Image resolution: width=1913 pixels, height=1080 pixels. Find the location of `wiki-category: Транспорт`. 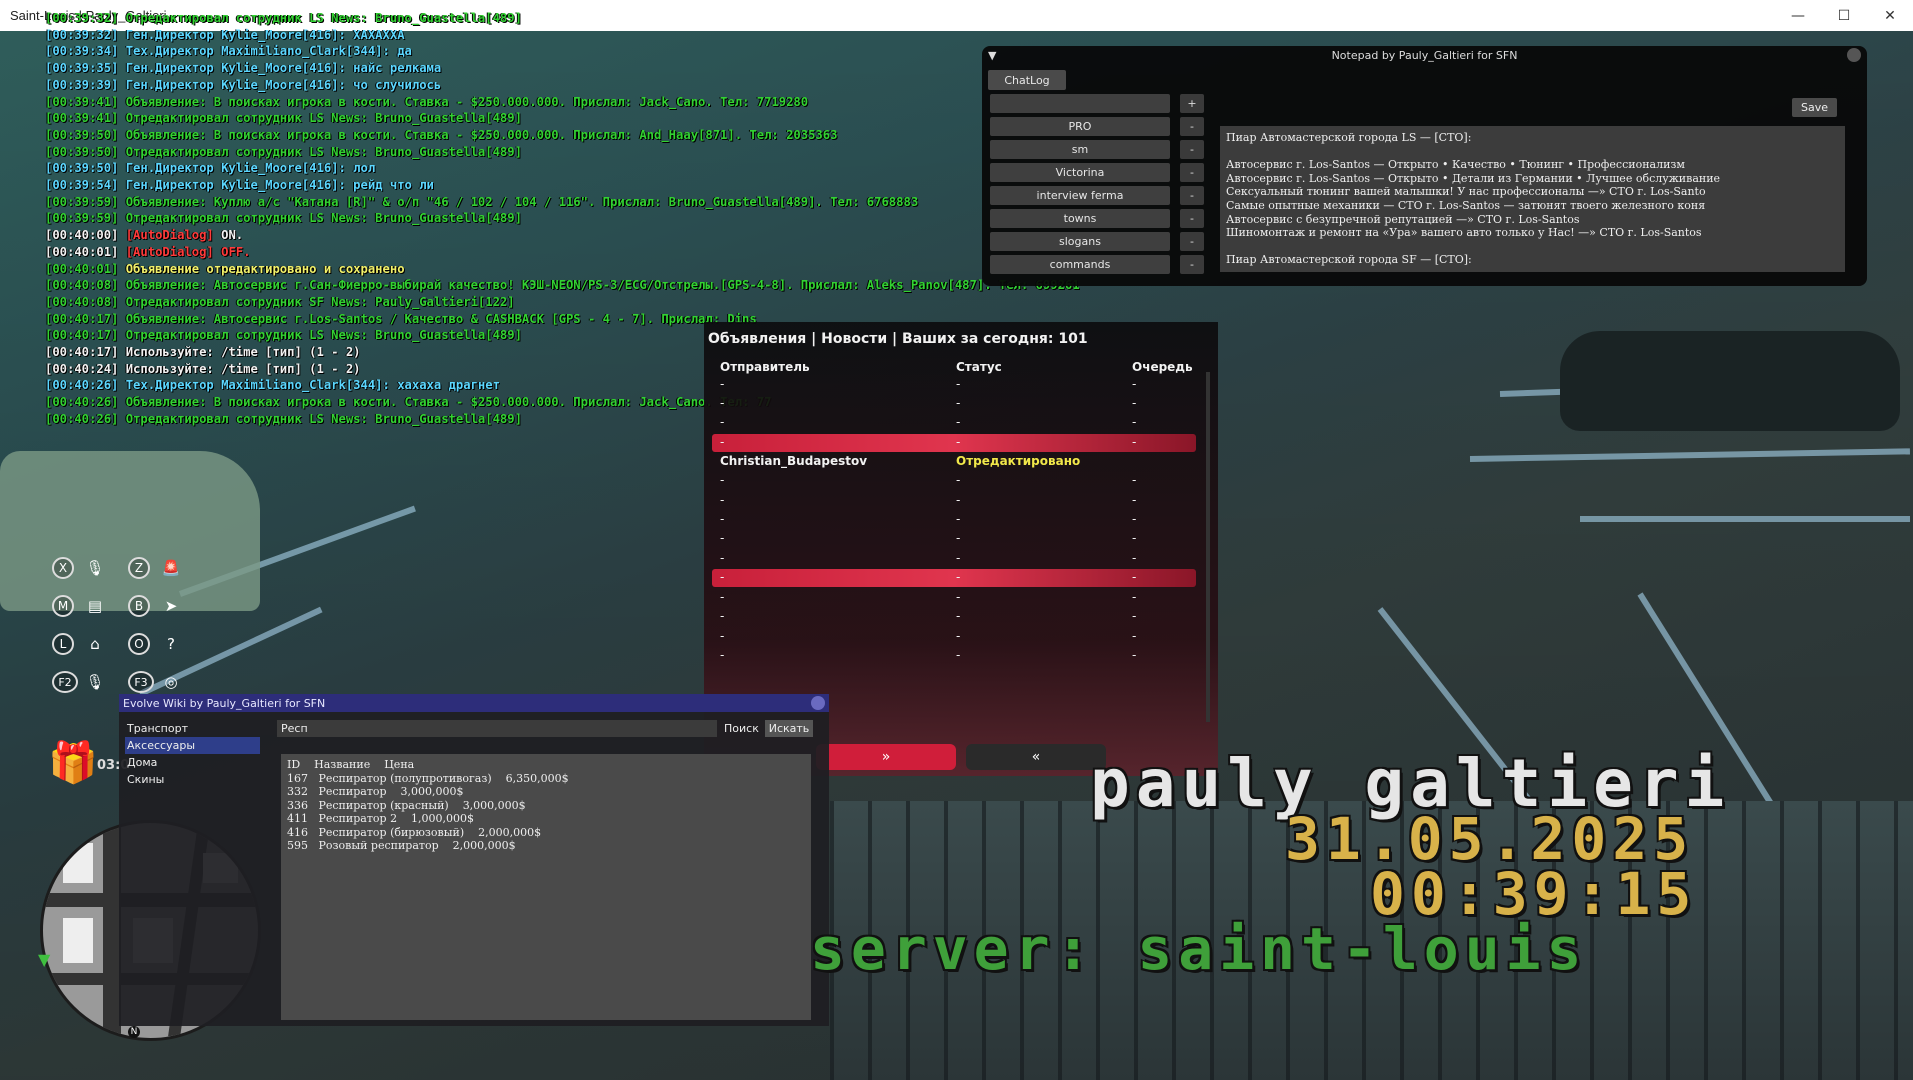

wiki-category: Транспорт is located at coordinates (192, 728).